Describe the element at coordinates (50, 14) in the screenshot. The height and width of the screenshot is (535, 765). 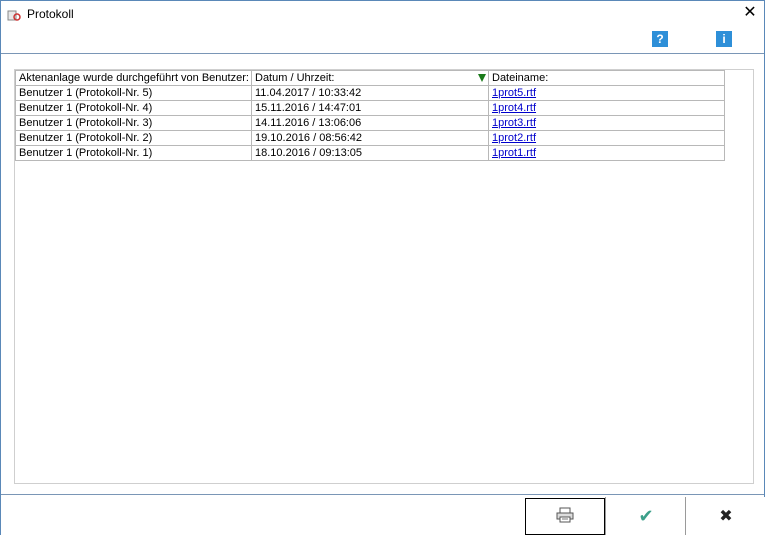
I see `window-title: Protokoll` at that location.